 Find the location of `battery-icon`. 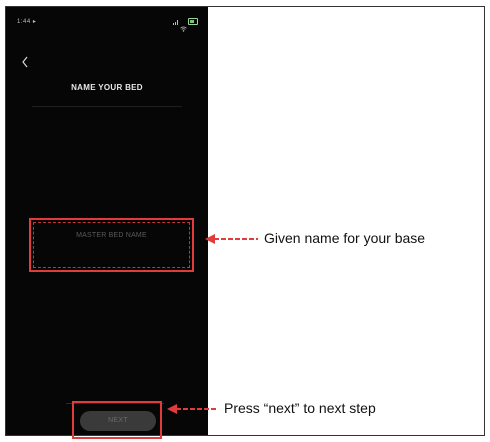

battery-icon is located at coordinates (193, 21).